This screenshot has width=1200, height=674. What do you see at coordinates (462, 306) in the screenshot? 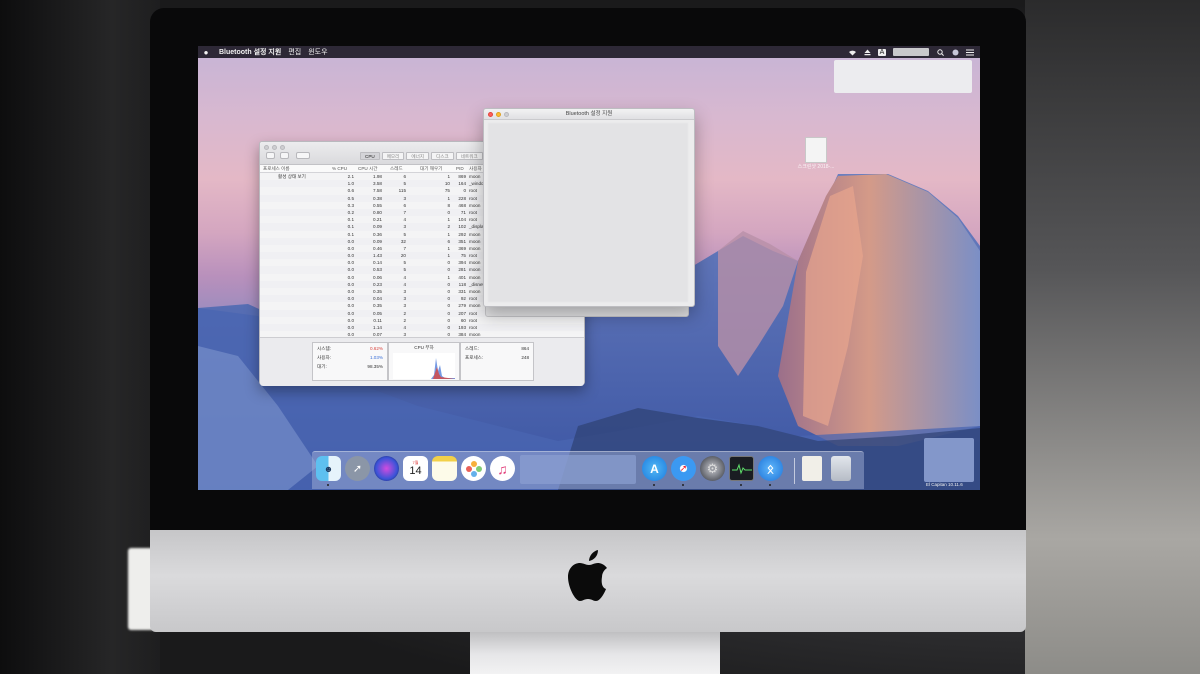
I see `process-pid: 279` at bounding box center [462, 306].